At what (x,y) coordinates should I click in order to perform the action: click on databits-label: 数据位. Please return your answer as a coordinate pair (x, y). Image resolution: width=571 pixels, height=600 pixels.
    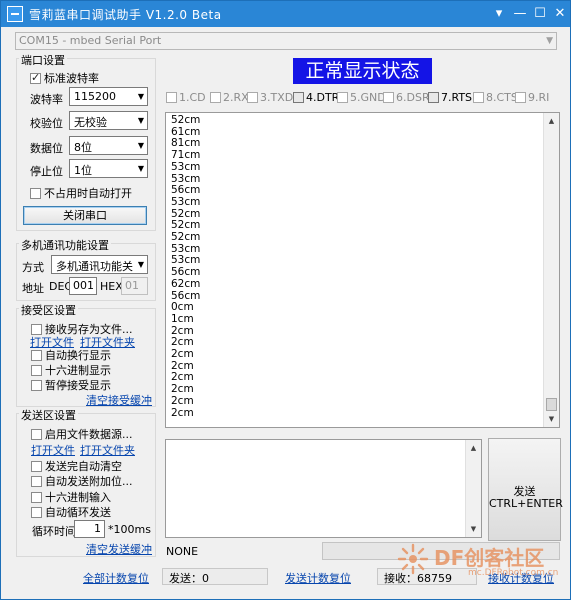
    Looking at the image, I should click on (46, 148).